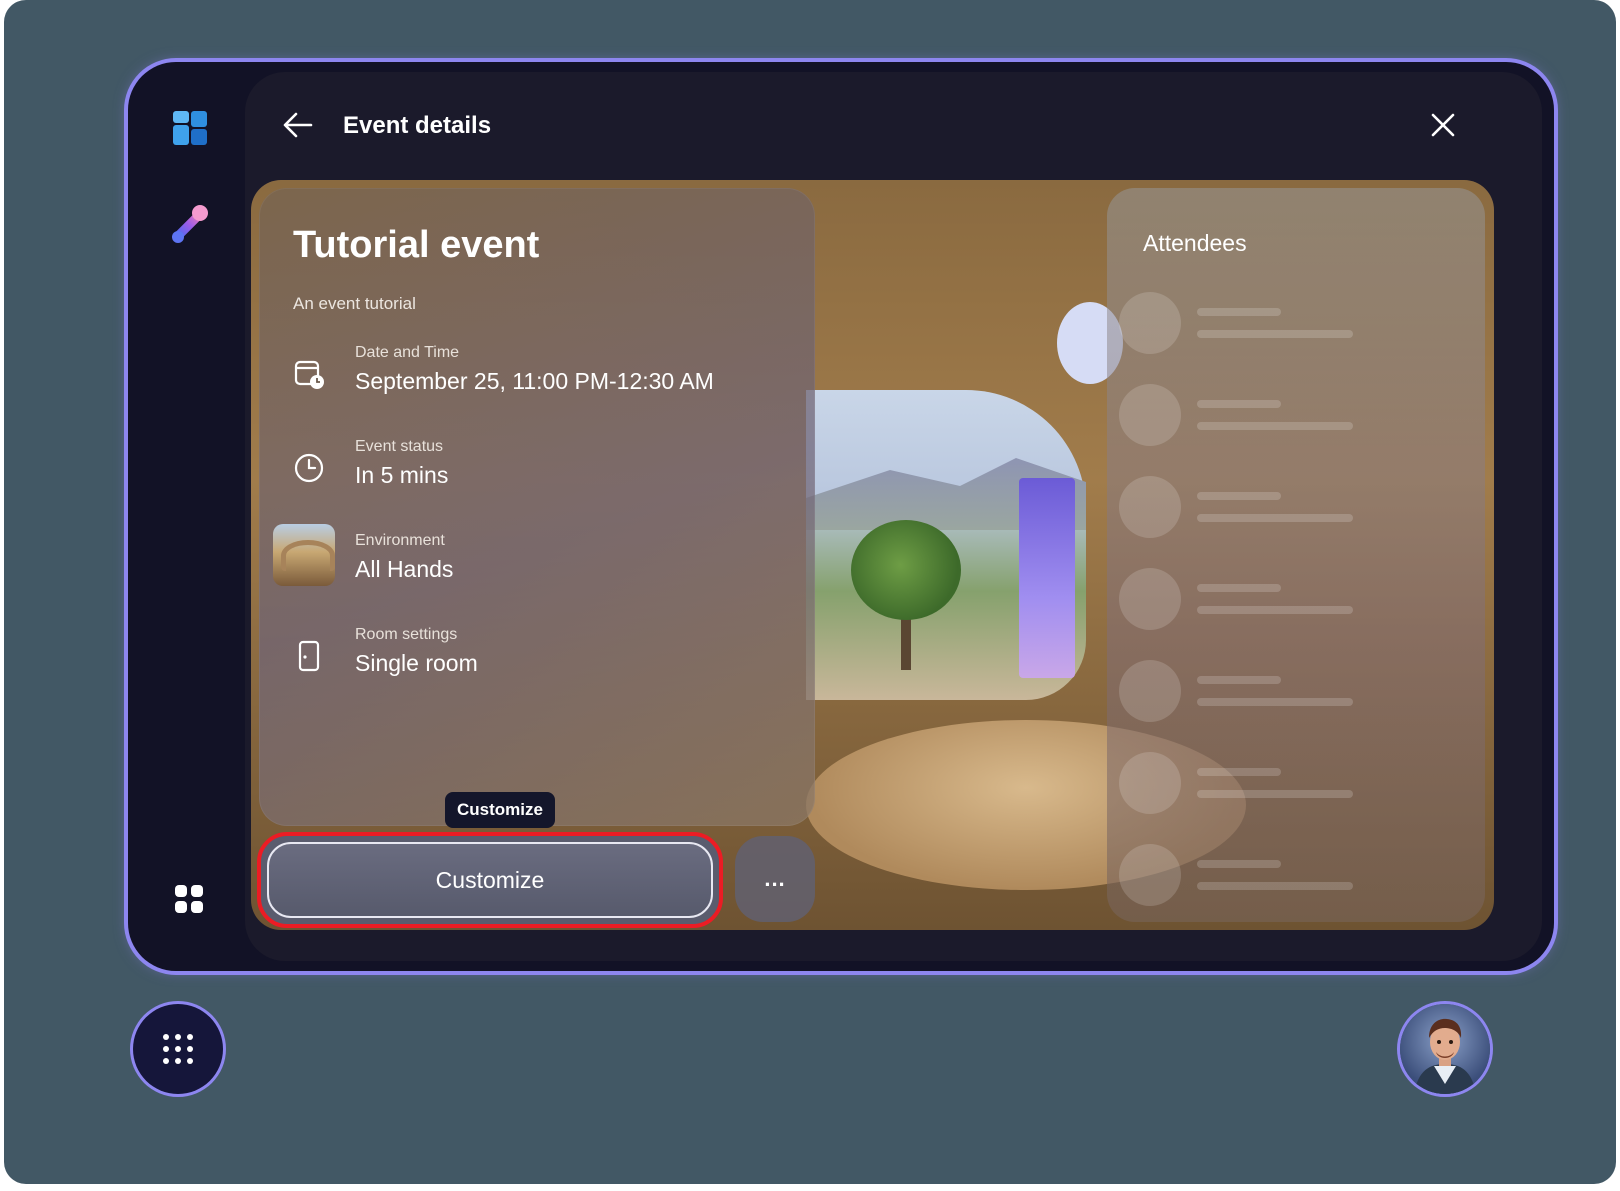  What do you see at coordinates (190, 128) in the screenshot?
I see `windows-icon` at bounding box center [190, 128].